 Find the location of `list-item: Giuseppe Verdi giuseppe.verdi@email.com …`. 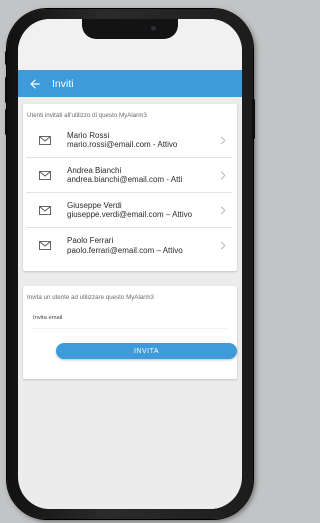

list-item: Giuseppe Verdi giuseppe.verdi@email.com … is located at coordinates (129, 210).